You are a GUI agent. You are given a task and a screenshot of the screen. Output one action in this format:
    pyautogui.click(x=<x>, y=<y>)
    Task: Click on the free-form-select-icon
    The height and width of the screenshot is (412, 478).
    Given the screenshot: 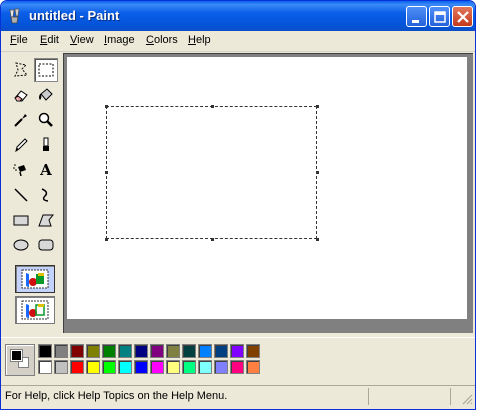 What is the action you would take?
    pyautogui.click(x=21, y=69)
    